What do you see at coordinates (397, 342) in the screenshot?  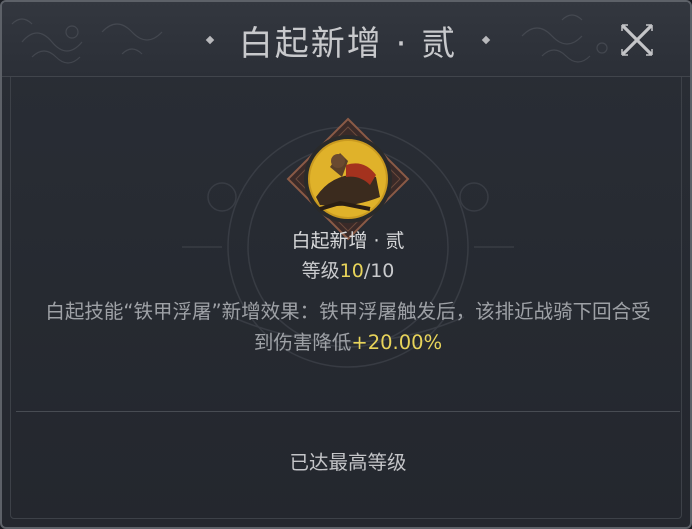 I see `description-bonus-value: +20.00%` at bounding box center [397, 342].